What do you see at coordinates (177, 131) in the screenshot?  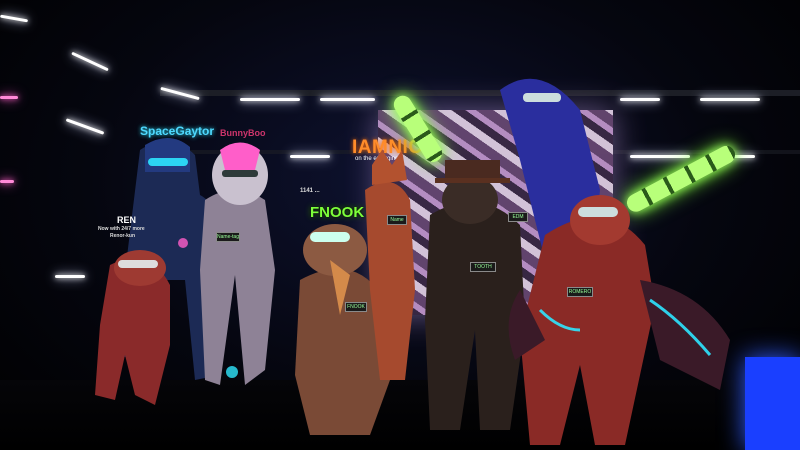 I see `nametag-spacegaytor: SpaceGaytor` at bounding box center [177, 131].